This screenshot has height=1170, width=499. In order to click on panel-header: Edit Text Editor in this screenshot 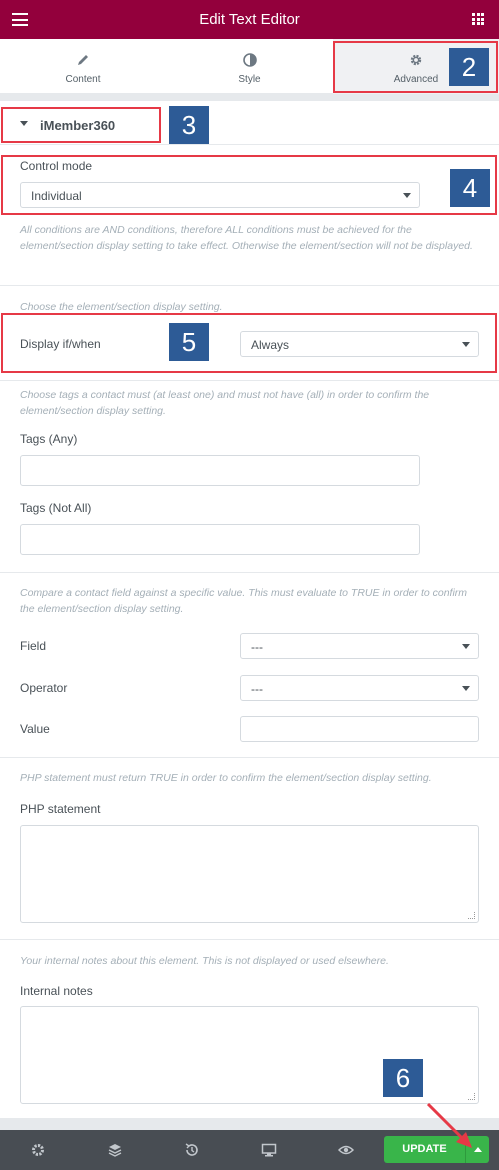, I will do `click(249, 19)`.